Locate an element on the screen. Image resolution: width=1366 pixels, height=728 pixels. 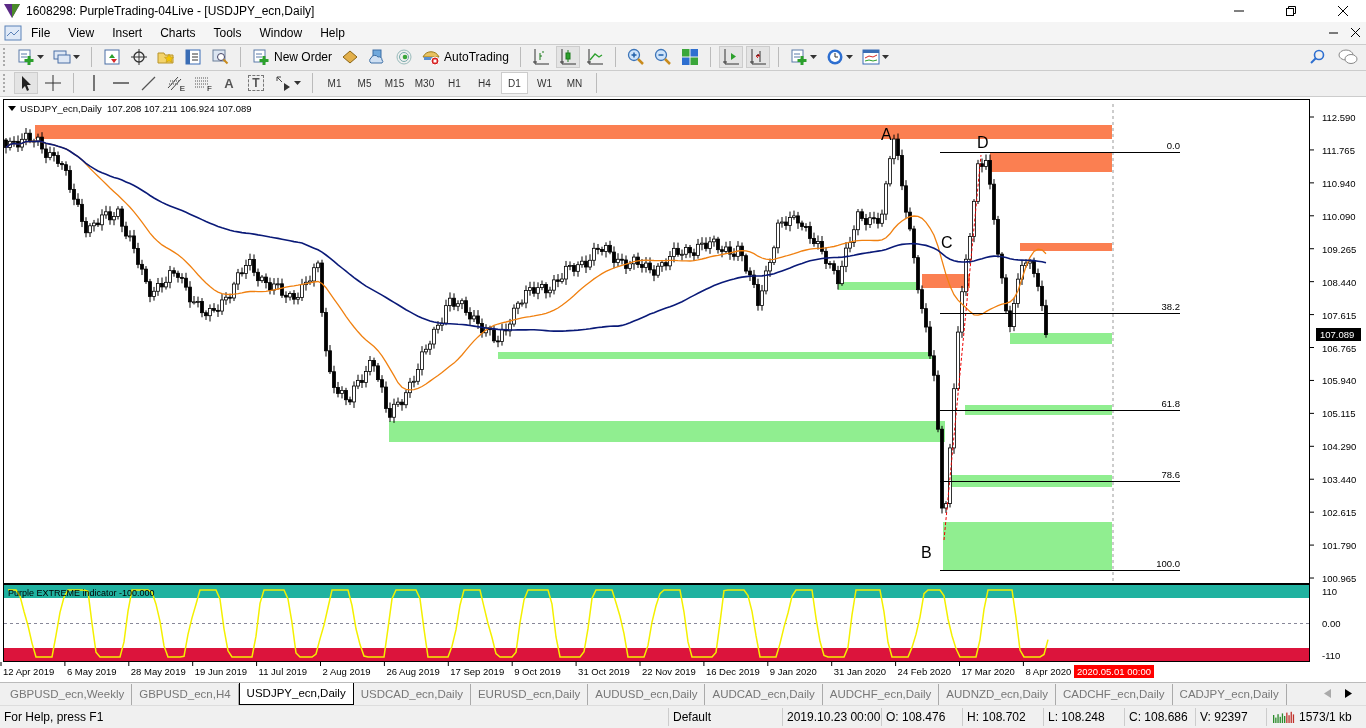
text-button: A is located at coordinates (229, 83).